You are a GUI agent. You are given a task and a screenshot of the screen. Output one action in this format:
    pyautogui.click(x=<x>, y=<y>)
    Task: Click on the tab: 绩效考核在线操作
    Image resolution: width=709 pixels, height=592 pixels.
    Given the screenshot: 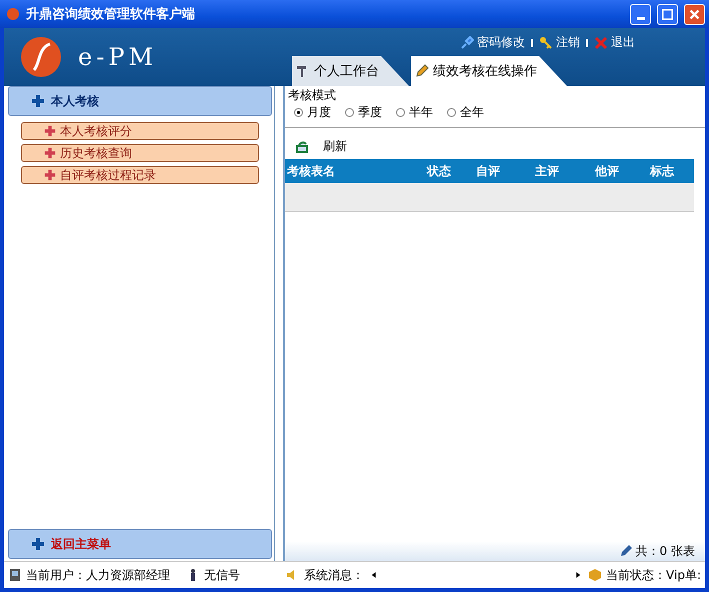 What is the action you would take?
    pyautogui.click(x=489, y=71)
    